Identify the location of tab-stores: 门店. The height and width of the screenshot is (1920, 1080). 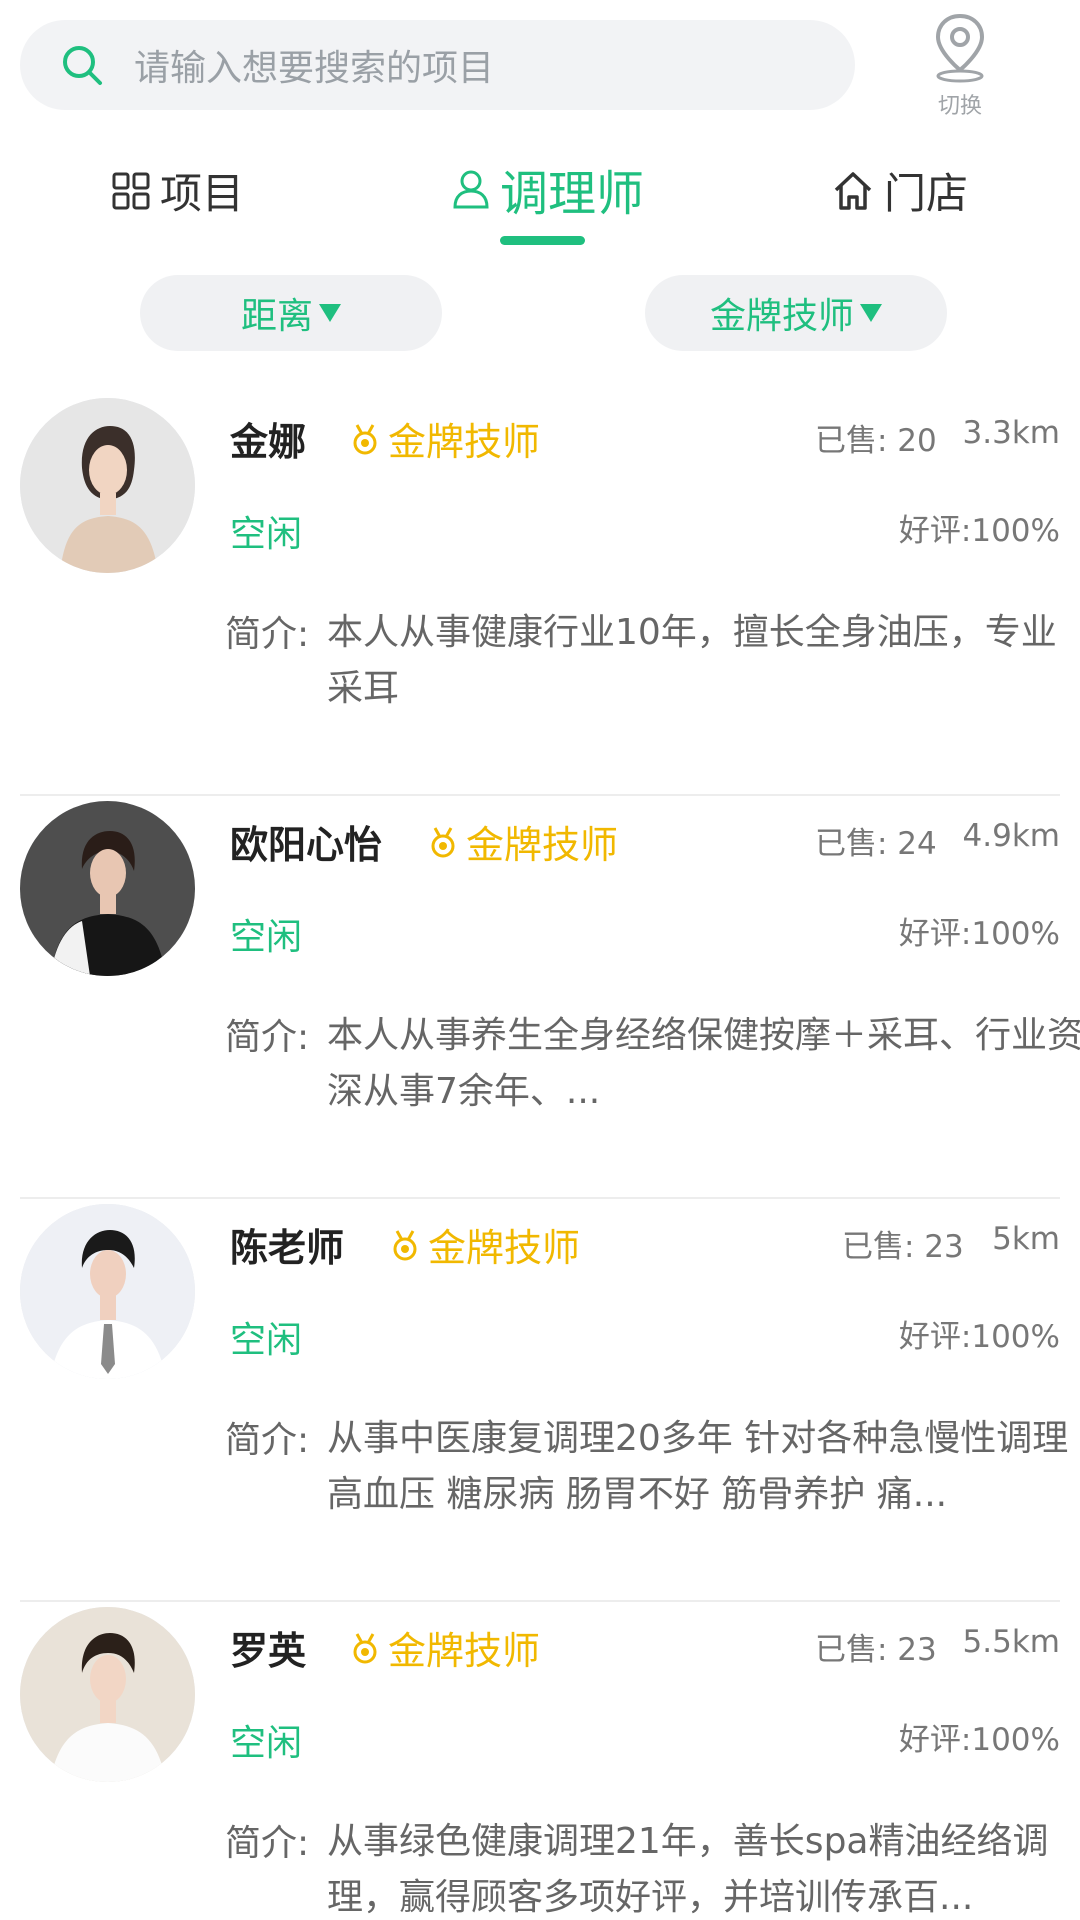
(900, 190).